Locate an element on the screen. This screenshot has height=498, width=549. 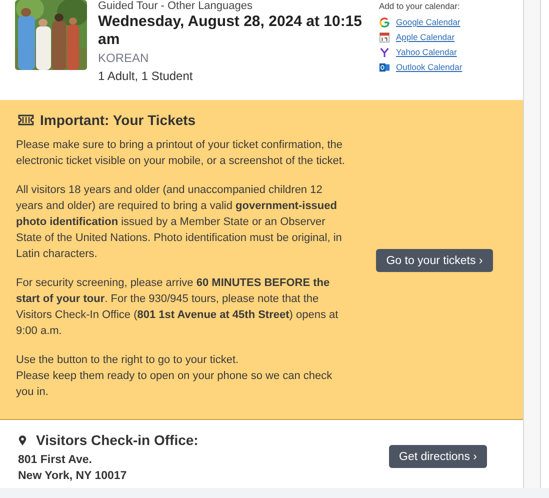
tour-language: KOREAN is located at coordinates (124, 58).